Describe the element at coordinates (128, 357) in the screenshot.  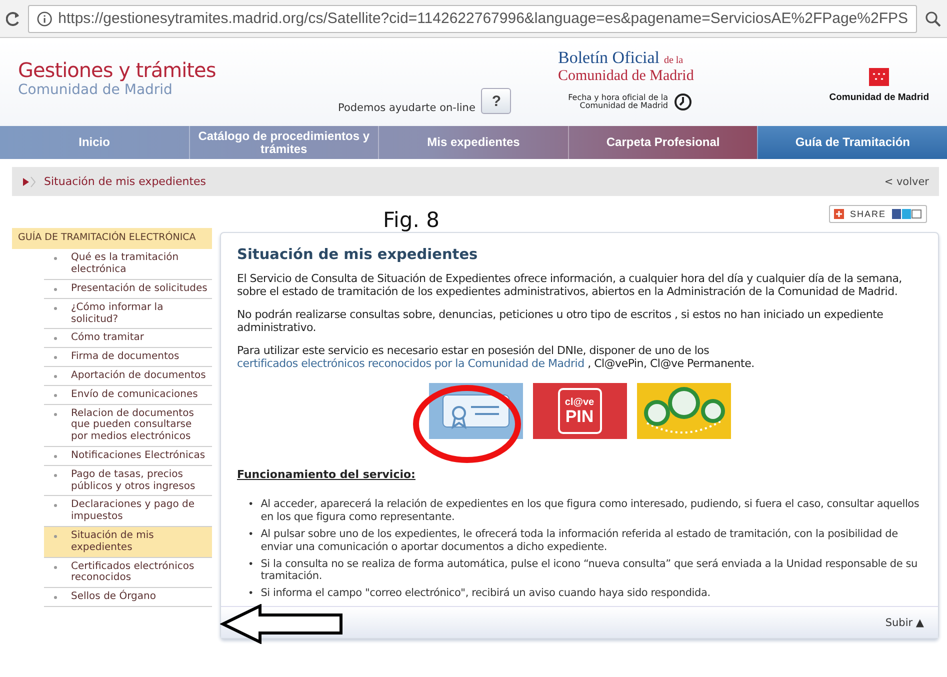
I see `sidebar-item: Firma de documentos` at that location.